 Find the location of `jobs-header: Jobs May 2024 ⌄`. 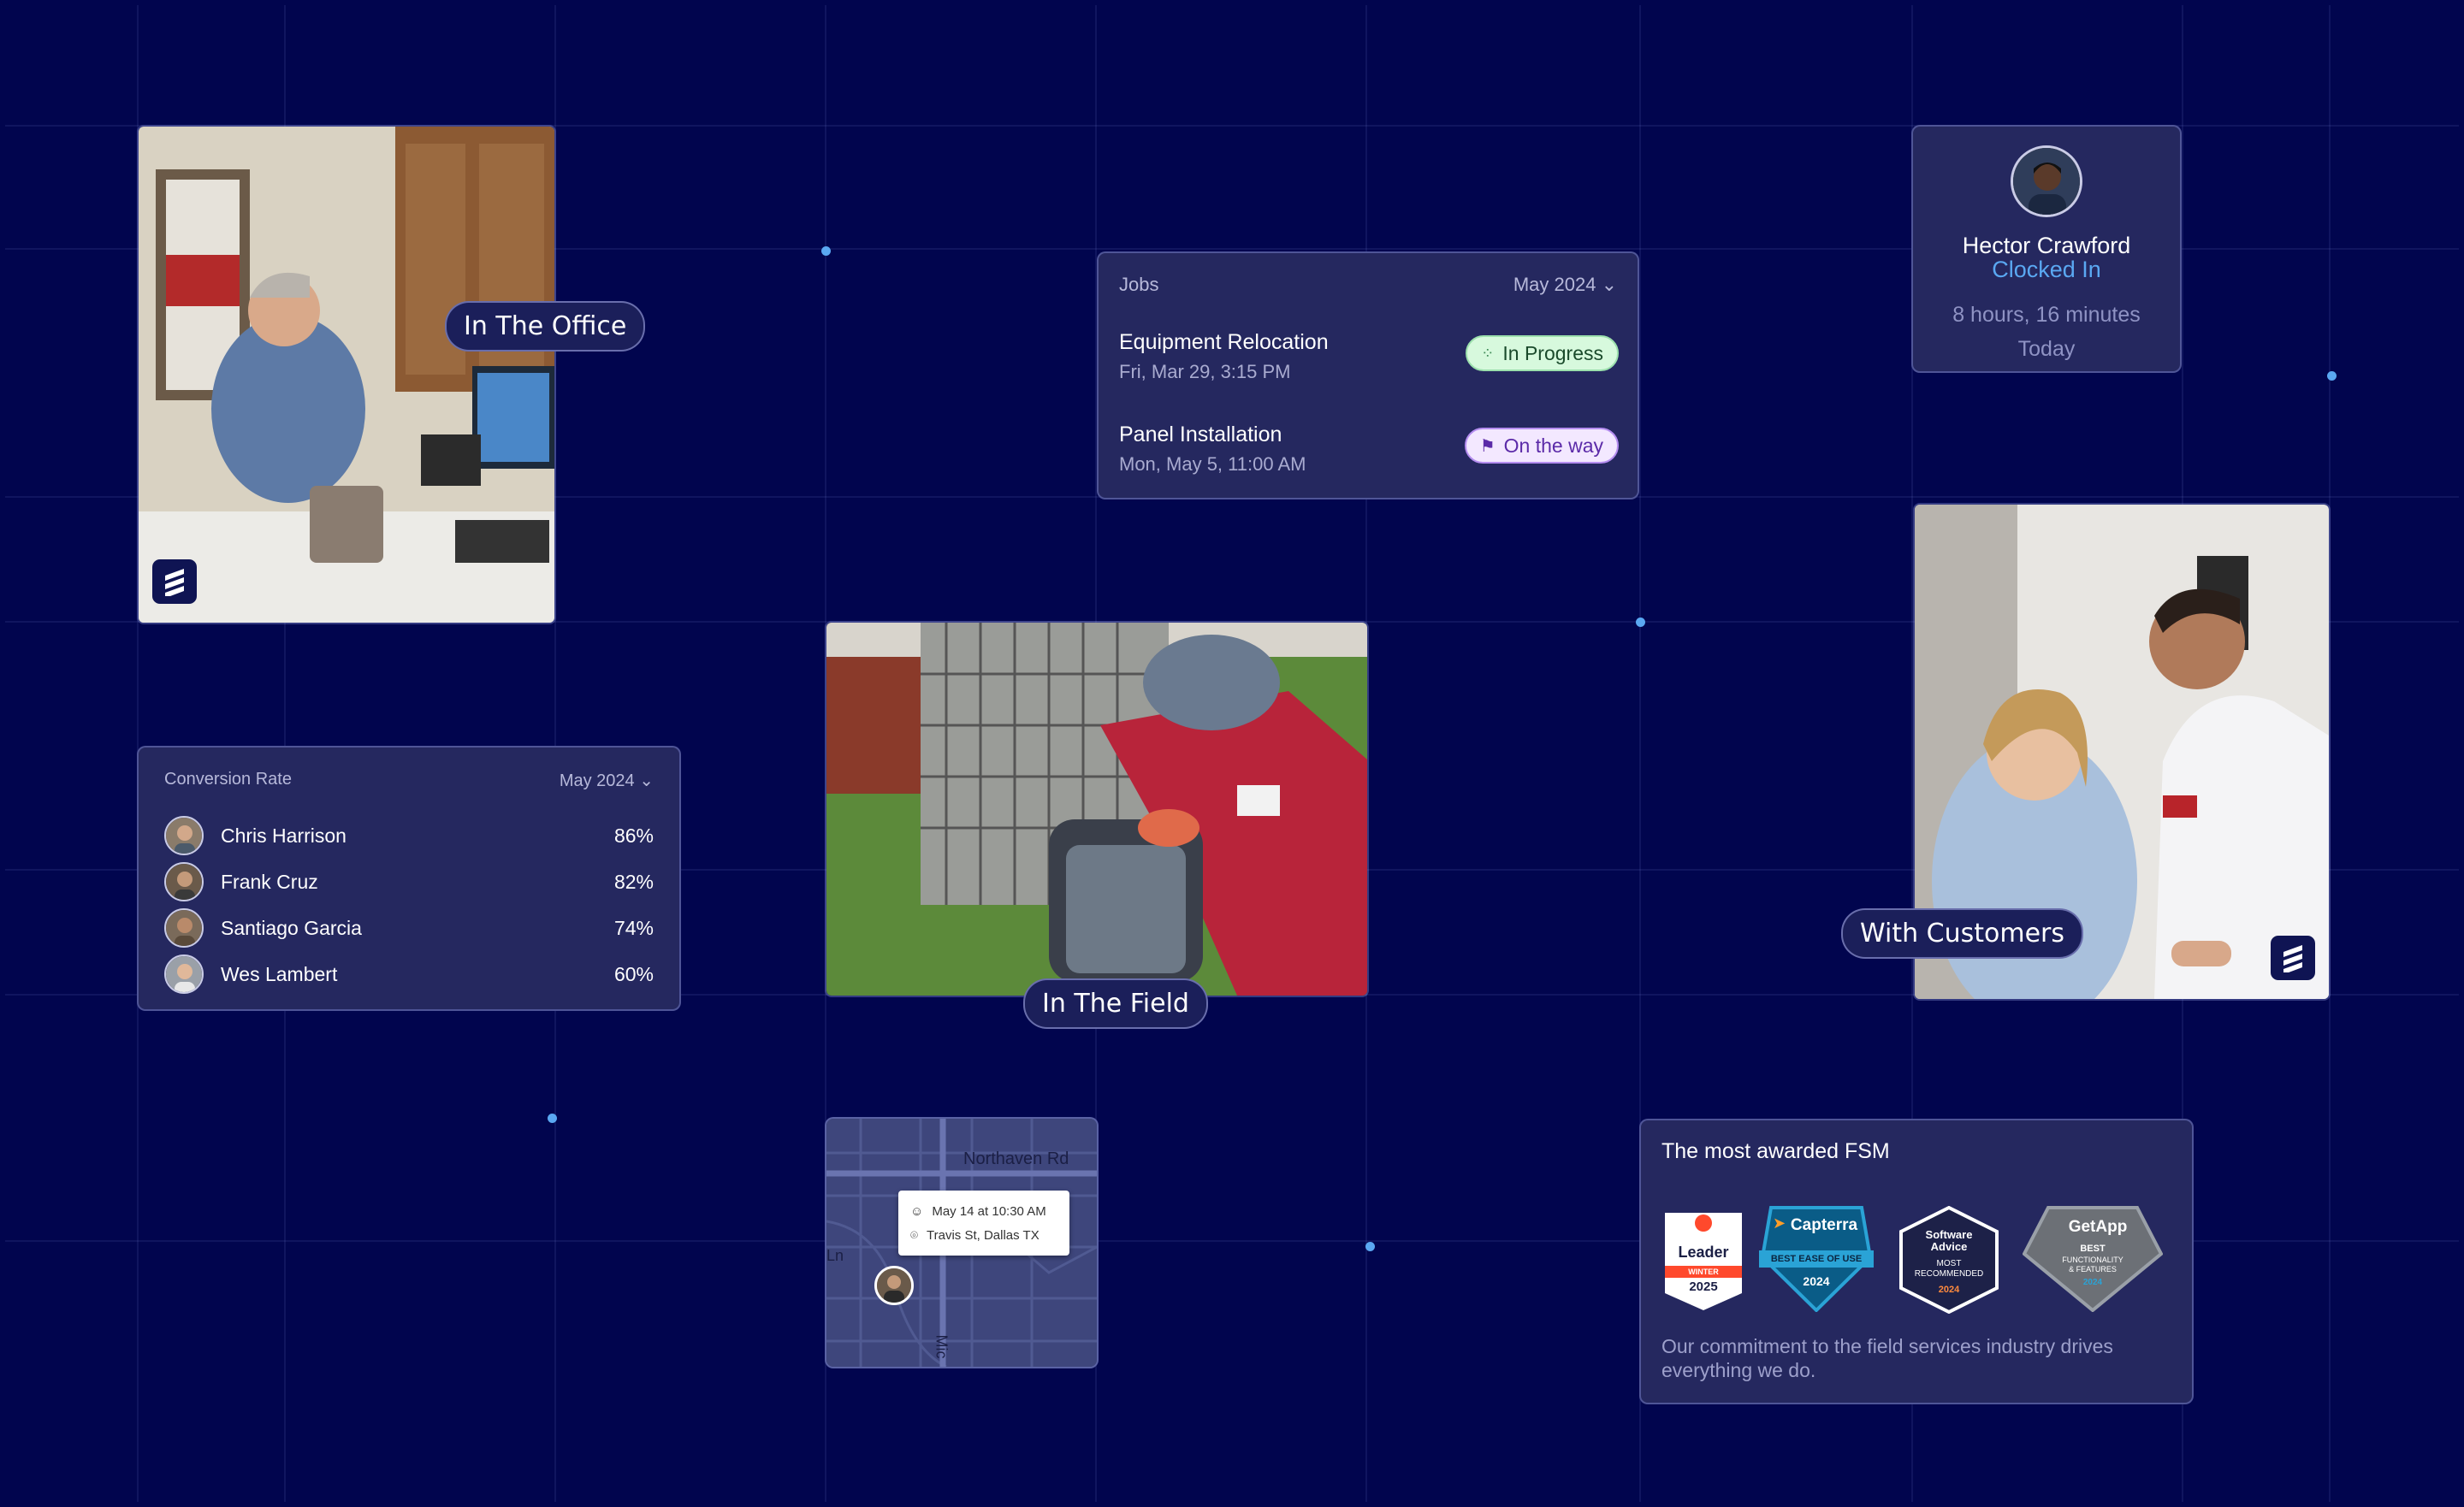

jobs-header: Jobs May 2024 ⌄ is located at coordinates (1368, 285).